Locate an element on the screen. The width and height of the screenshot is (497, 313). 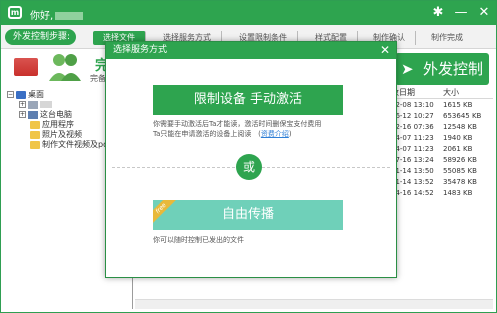
or-badge: 或 is located at coordinates (249, 167).